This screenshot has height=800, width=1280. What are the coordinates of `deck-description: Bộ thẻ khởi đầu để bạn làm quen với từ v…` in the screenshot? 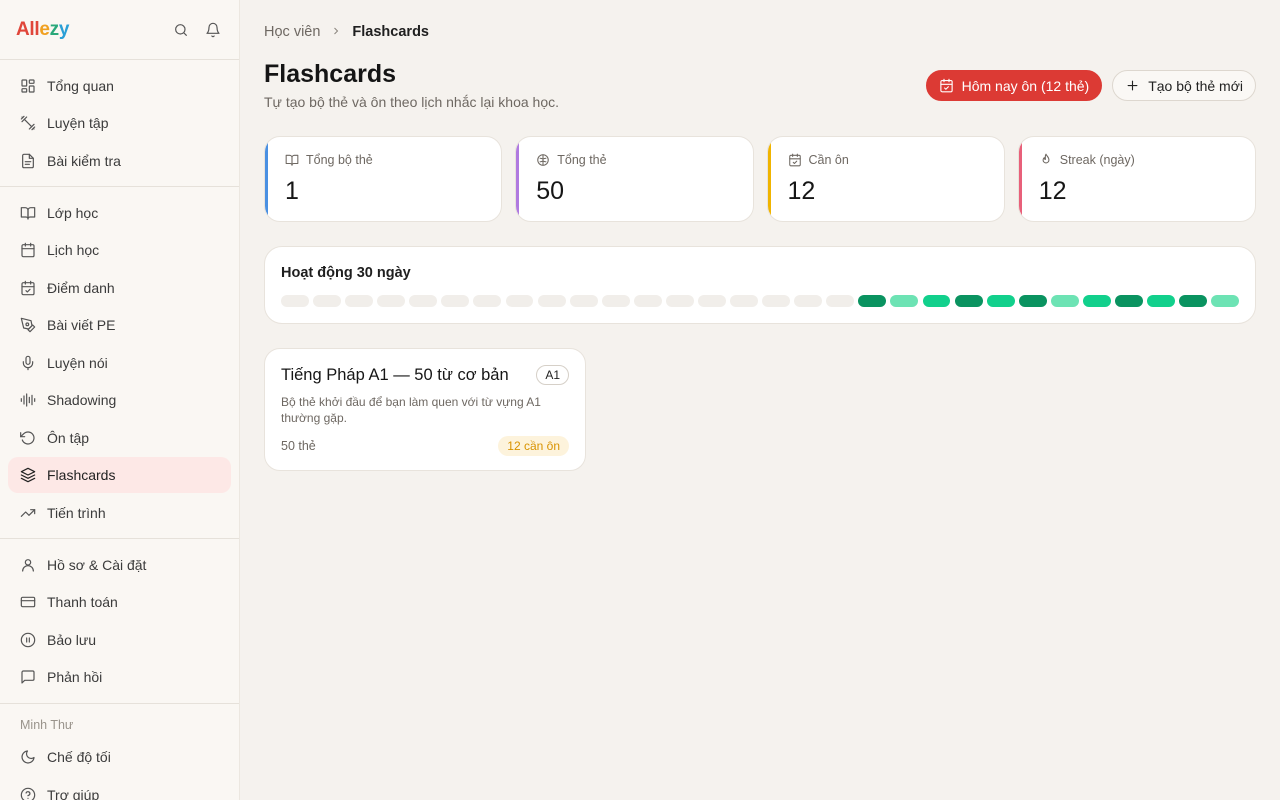 It's located at (411, 410).